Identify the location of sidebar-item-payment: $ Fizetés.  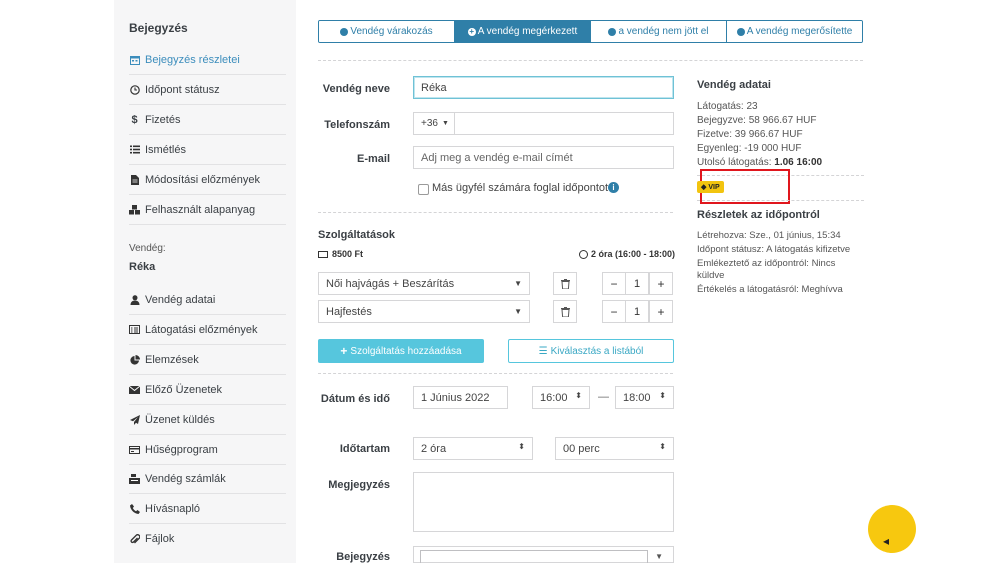
(207, 120).